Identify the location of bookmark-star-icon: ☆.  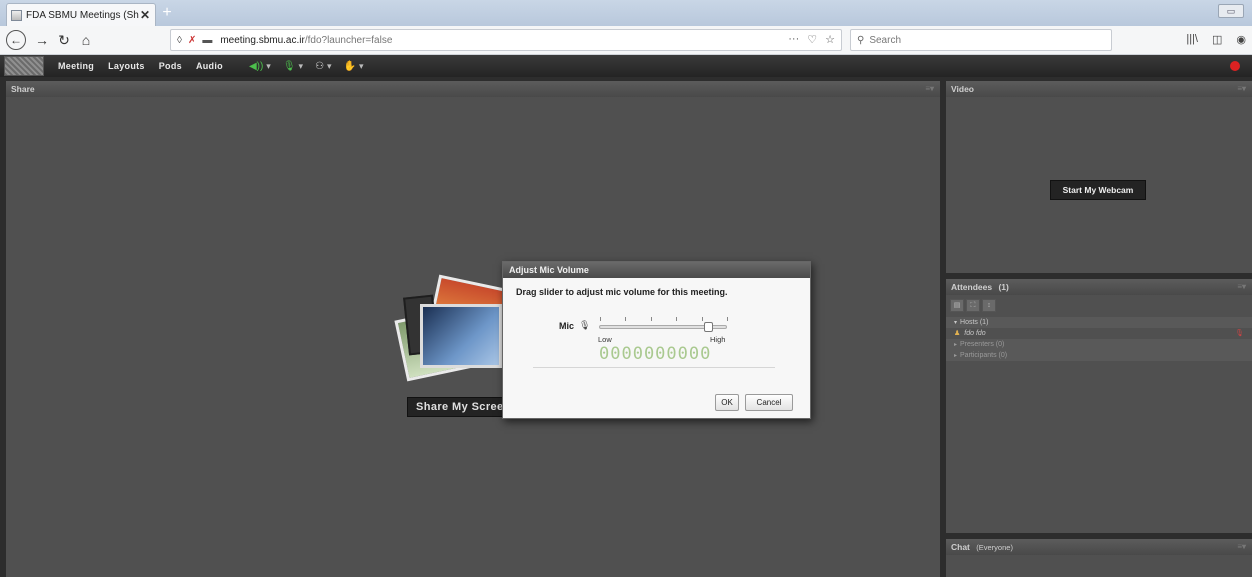
(830, 39).